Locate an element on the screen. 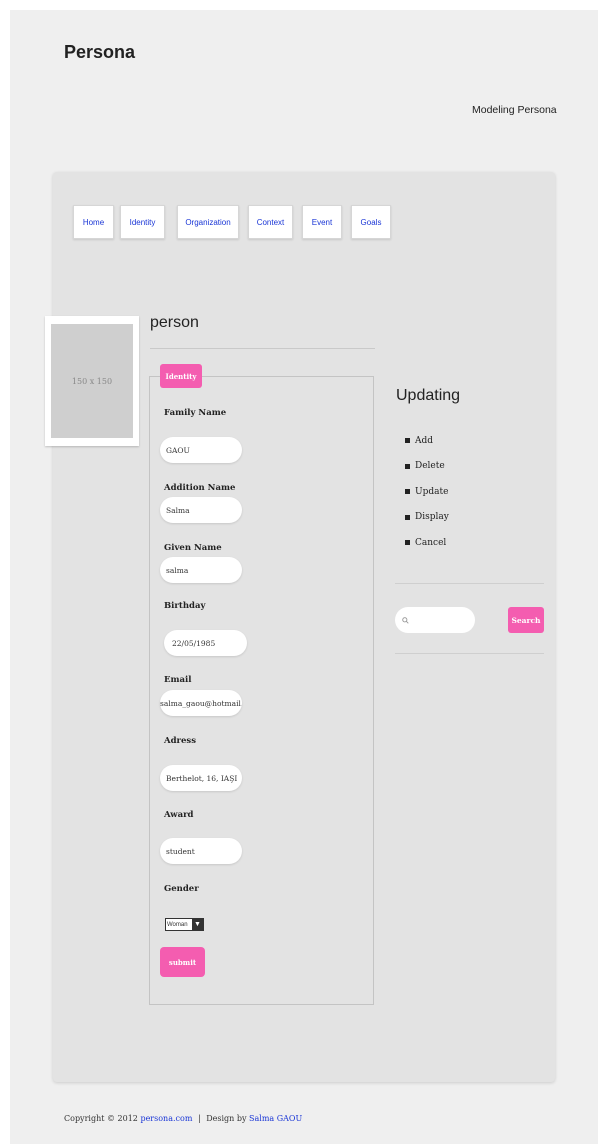  footer-author-link: Salma GAOU is located at coordinates (275, 1118).